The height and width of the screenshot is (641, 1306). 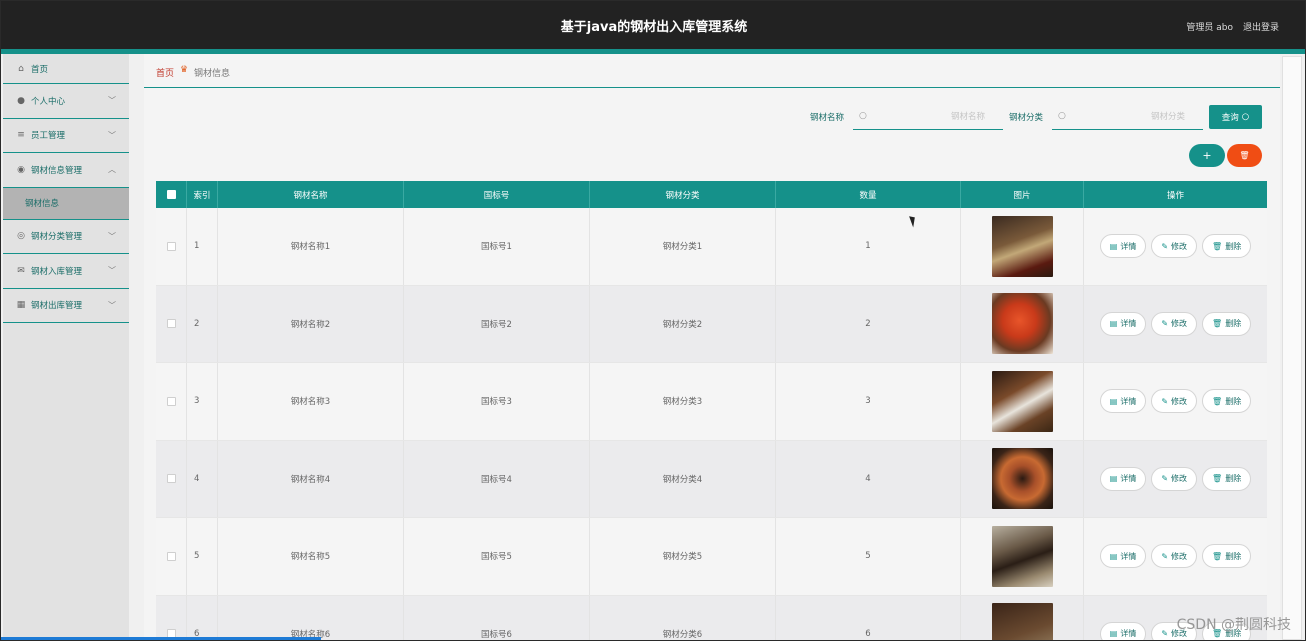 I want to click on breadcrumb: 首页 ♛ 钢材信息, so click(x=712, y=71).